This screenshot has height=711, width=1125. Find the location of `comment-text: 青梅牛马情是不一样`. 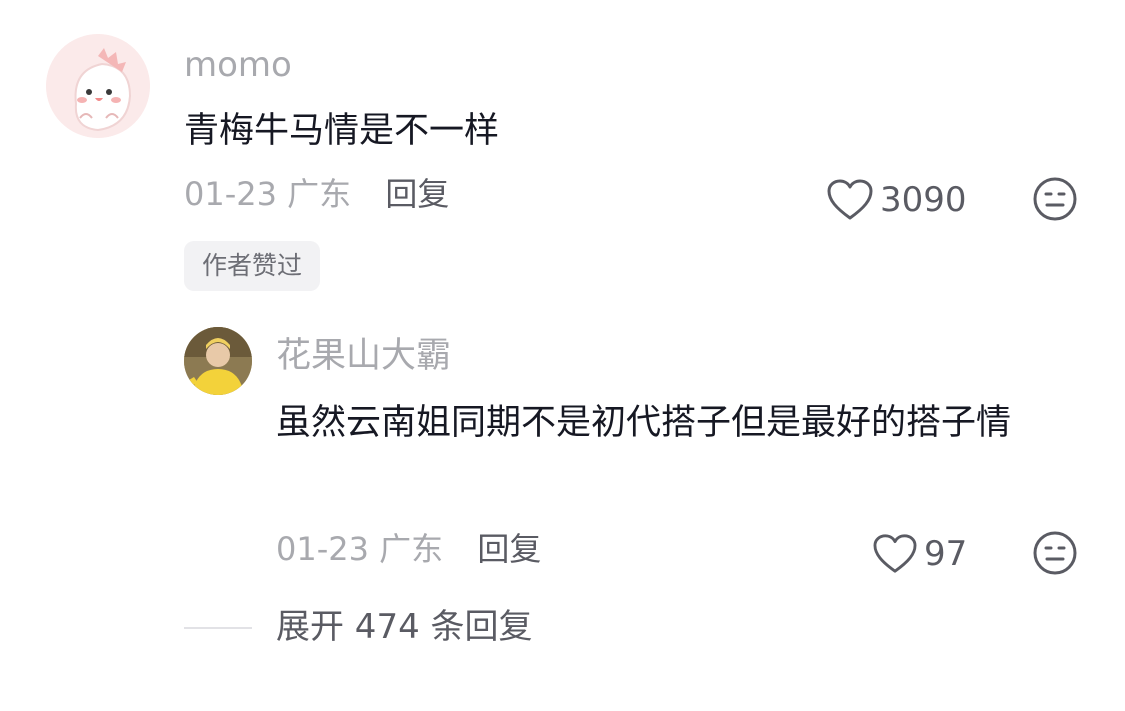

comment-text: 青梅牛马情是不一样 is located at coordinates (342, 131).